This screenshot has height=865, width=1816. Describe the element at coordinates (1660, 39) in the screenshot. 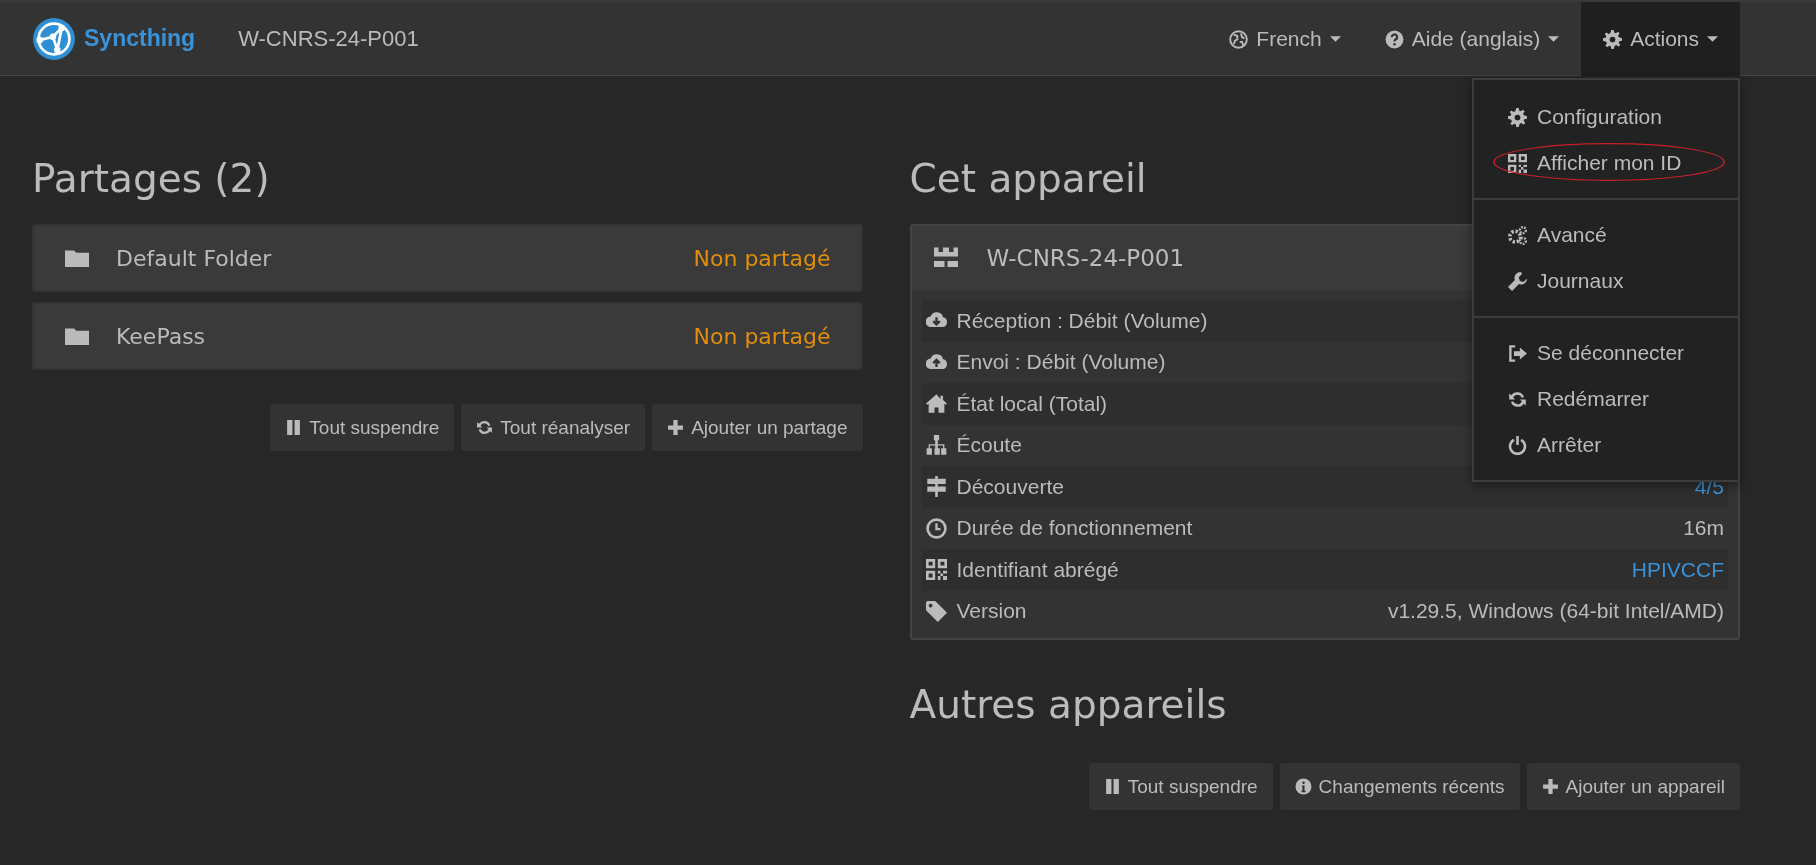

I see `nav-menu: Actions` at that location.